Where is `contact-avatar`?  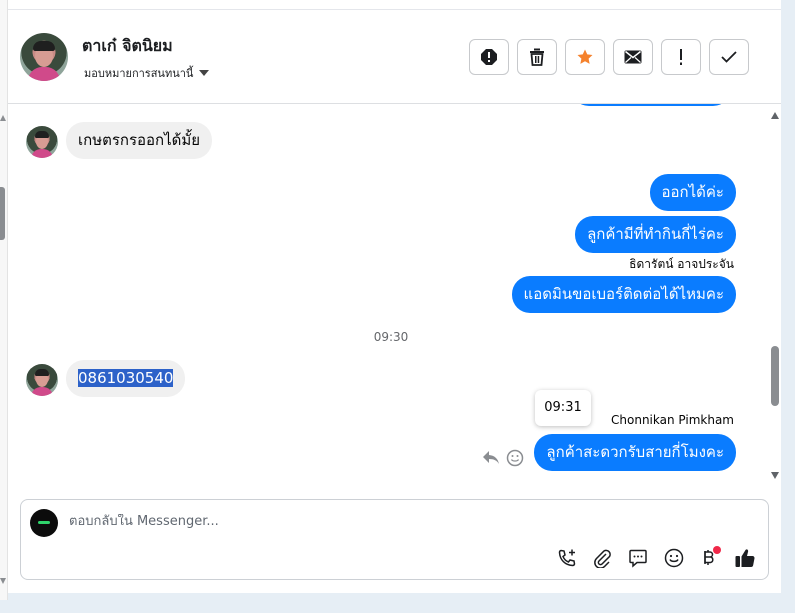 contact-avatar is located at coordinates (44, 57).